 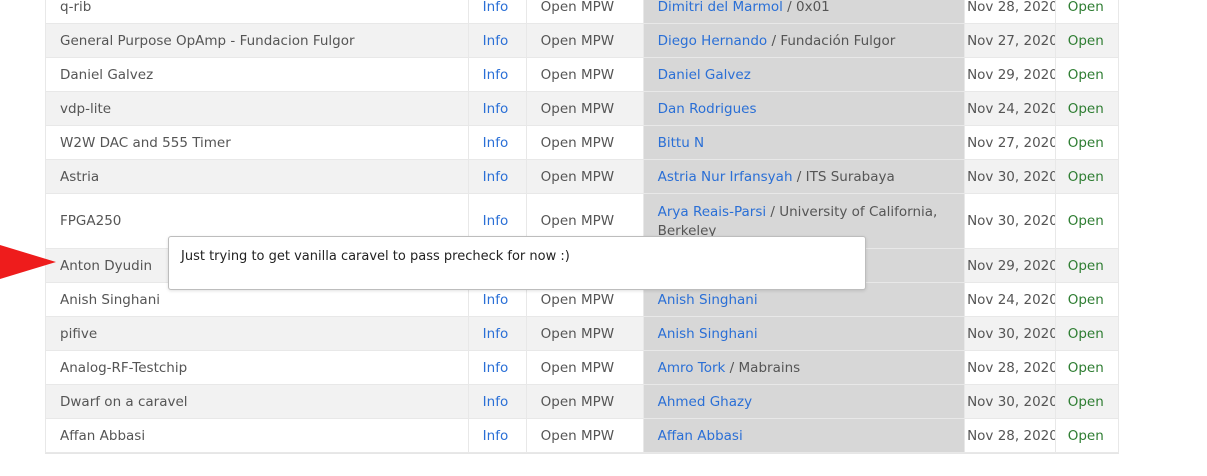 What do you see at coordinates (107, 74) in the screenshot?
I see `project-name: Daniel Galvez` at bounding box center [107, 74].